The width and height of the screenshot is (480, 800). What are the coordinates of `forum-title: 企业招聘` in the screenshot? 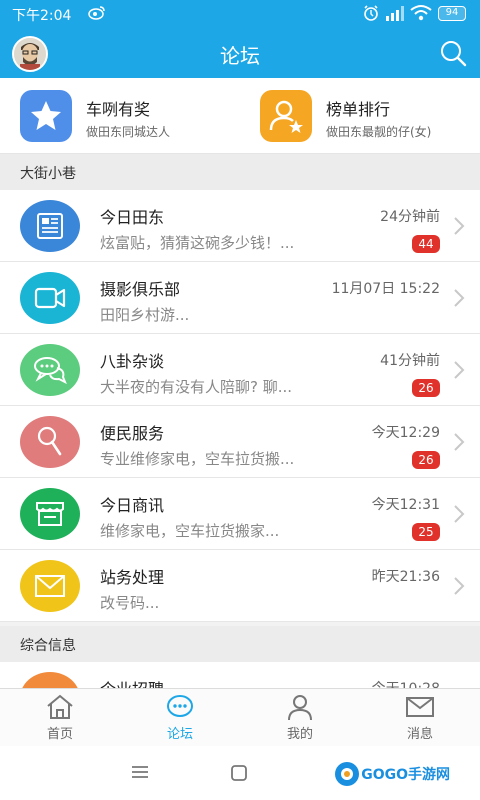 It's located at (132, 682).